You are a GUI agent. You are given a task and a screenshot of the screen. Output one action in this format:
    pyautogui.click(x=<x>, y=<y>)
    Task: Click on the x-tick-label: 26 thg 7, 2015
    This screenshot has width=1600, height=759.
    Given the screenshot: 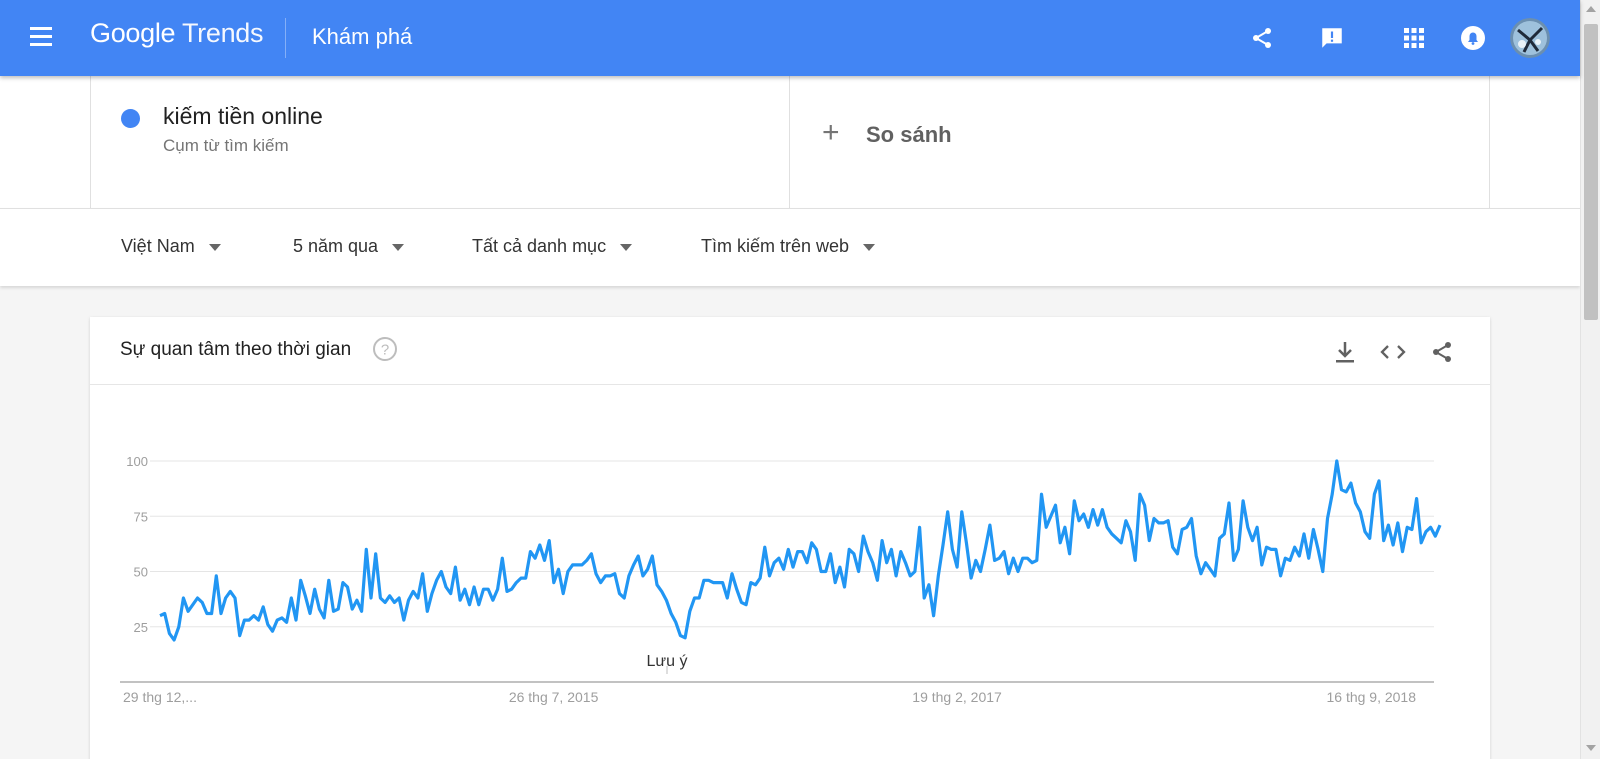 What is the action you would take?
    pyautogui.click(x=554, y=697)
    